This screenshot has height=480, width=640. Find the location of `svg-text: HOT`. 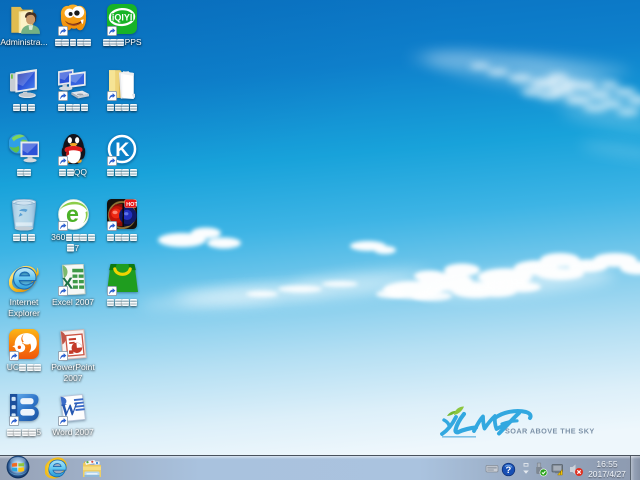

svg-text: HOT is located at coordinates (131, 205).